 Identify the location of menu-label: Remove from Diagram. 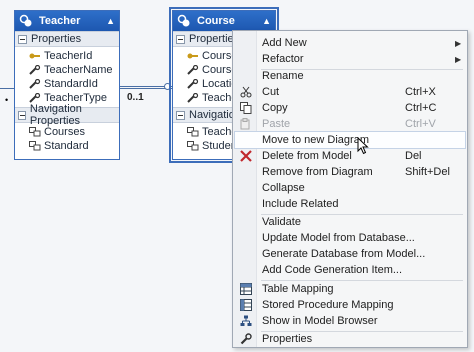
(317, 172).